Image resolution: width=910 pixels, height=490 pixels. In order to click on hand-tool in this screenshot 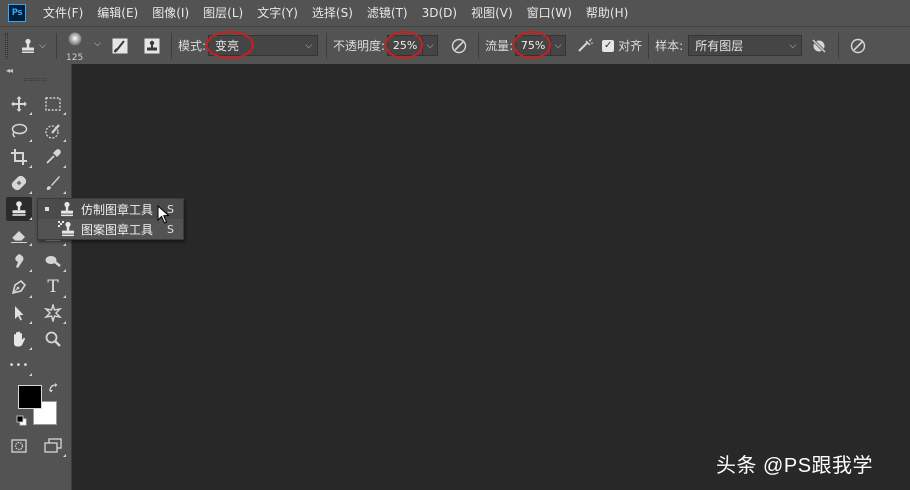, I will do `click(19, 339)`.